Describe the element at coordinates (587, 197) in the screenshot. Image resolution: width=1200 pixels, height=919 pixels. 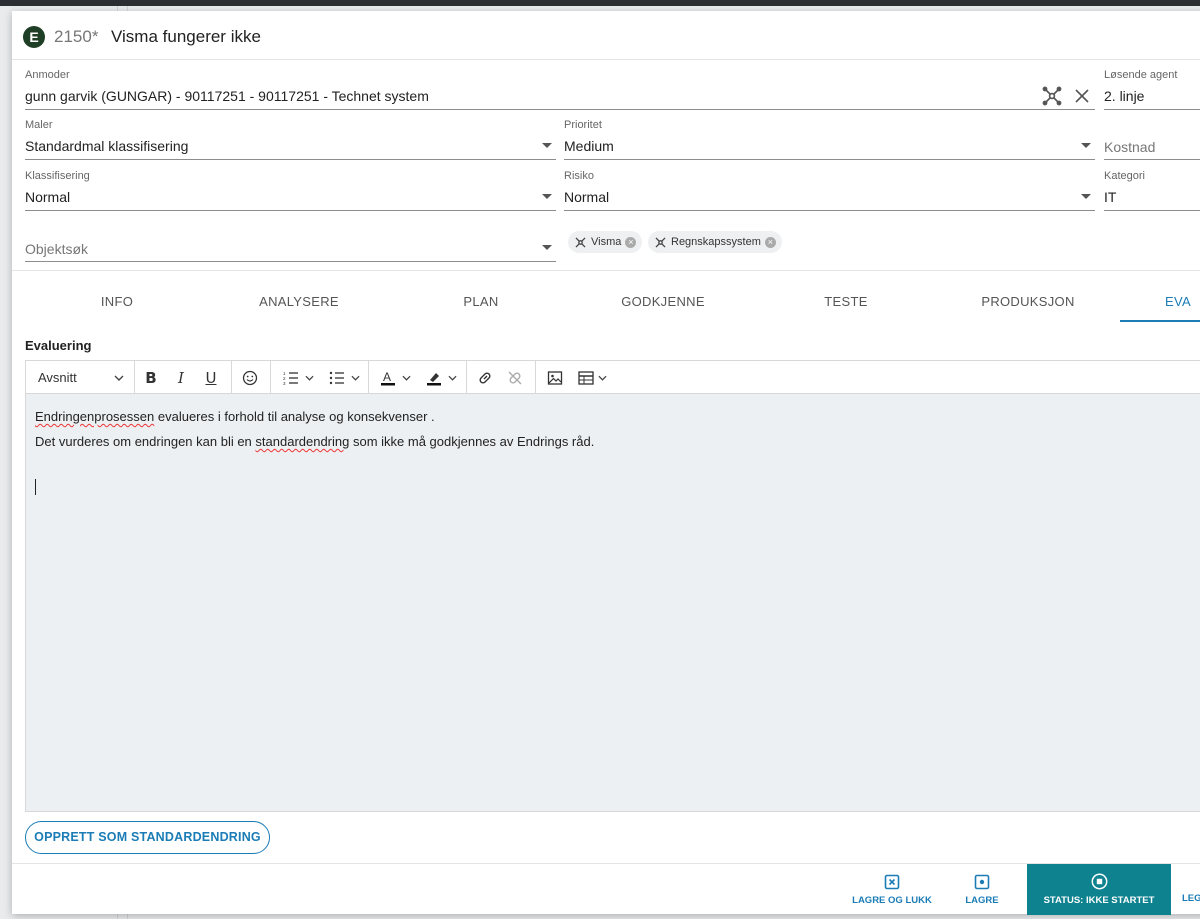
I see `risk-value: Normal` at that location.